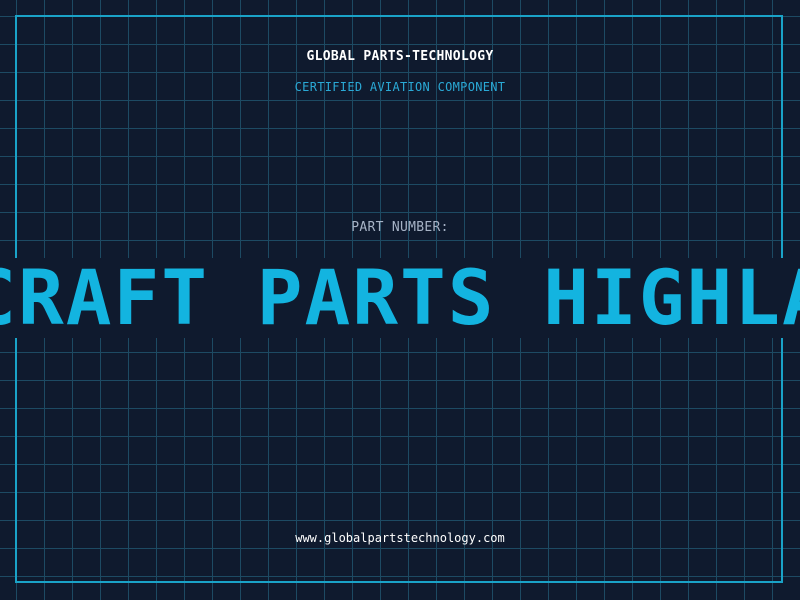  What do you see at coordinates (400, 56) in the screenshot?
I see `company-name: GLOBAL PARTS-TECHNOLOGY` at bounding box center [400, 56].